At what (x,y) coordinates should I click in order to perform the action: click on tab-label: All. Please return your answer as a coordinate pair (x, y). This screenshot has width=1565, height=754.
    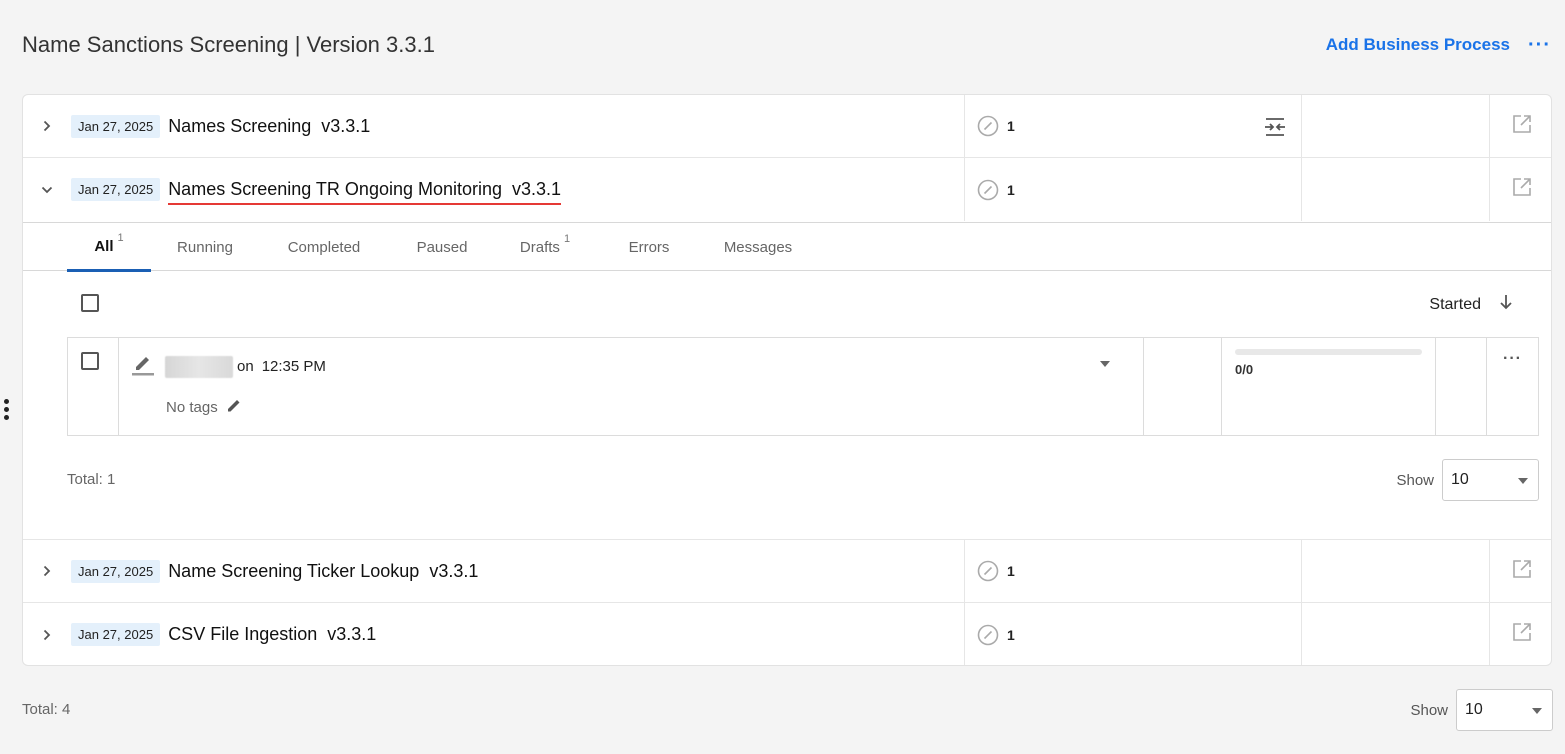
    Looking at the image, I should click on (104, 246).